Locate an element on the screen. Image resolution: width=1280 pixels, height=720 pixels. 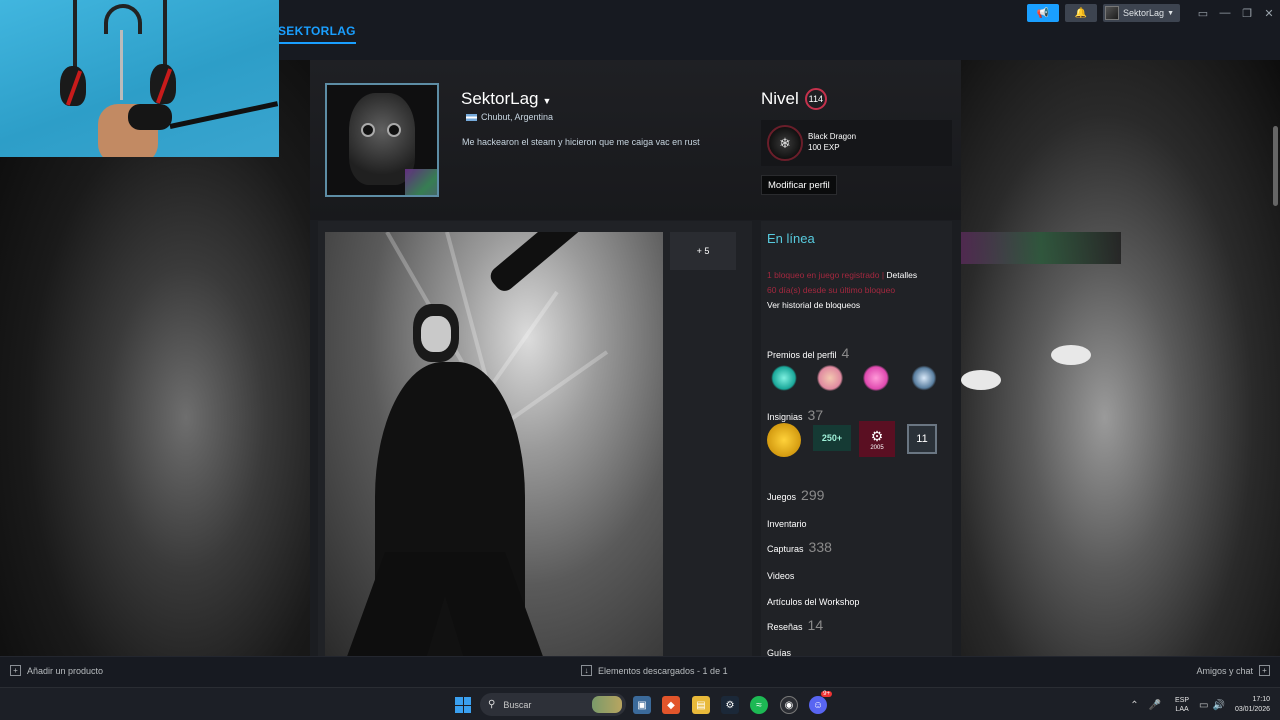
ban-status: 1 bloqueo en juego registrado | Detalles is located at coordinates (842, 275).